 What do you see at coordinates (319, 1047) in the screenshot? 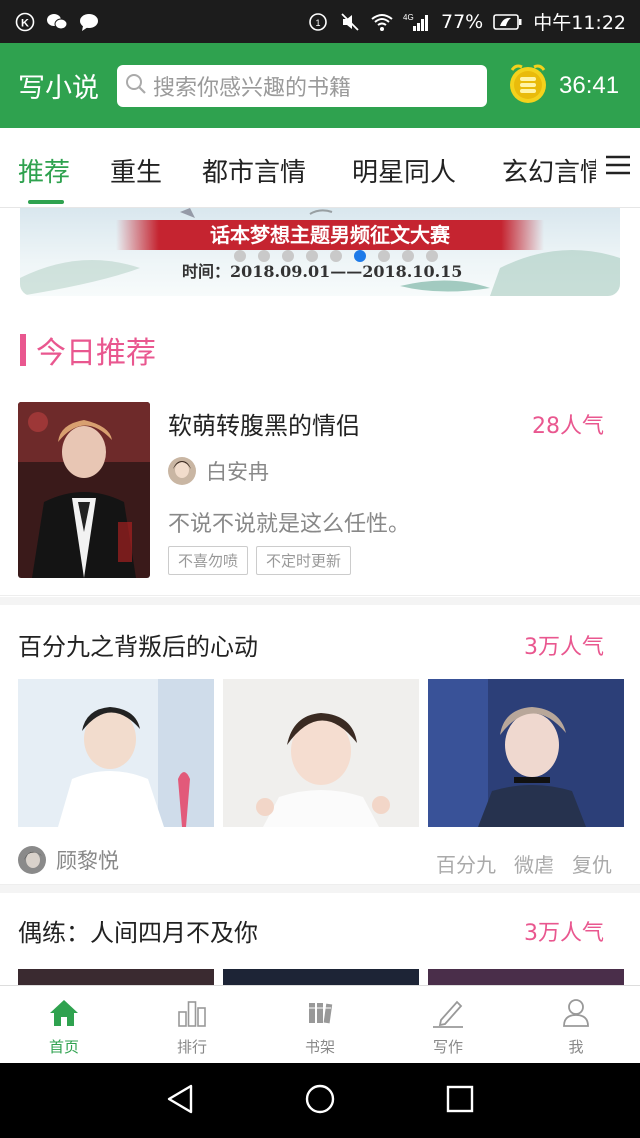
I see `nav-label: 书架` at bounding box center [319, 1047].